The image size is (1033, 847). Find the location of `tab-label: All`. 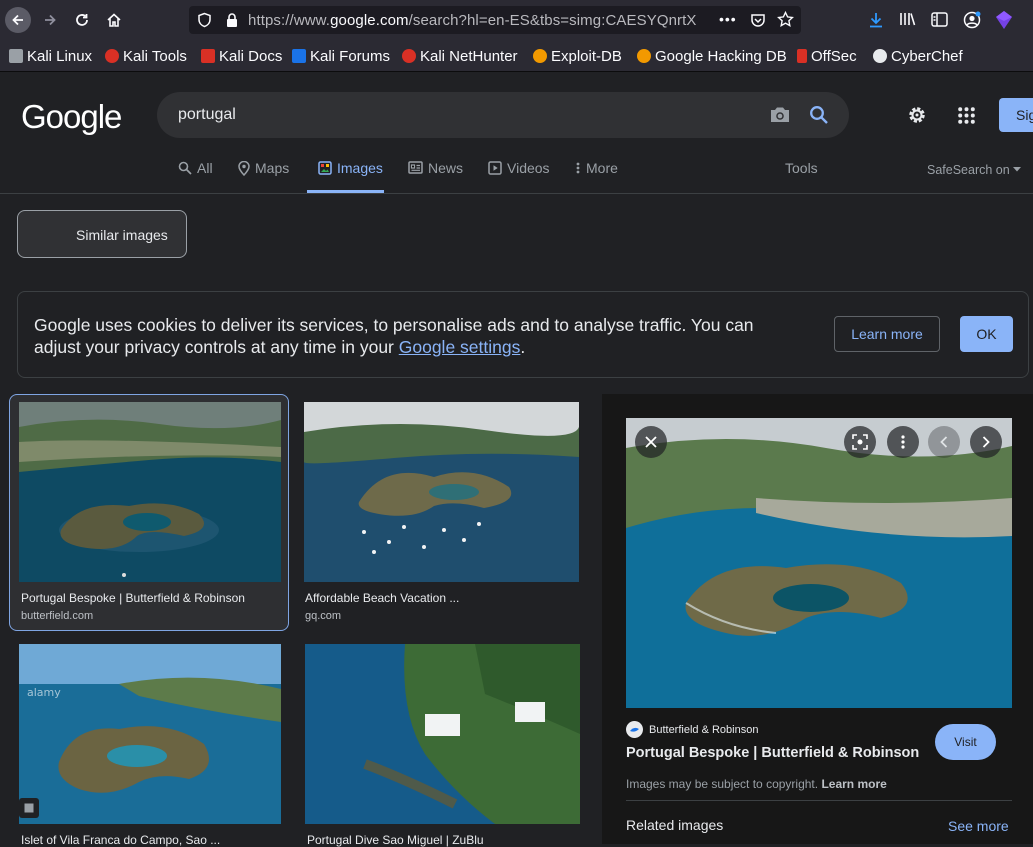

tab-label: All is located at coordinates (205, 168).